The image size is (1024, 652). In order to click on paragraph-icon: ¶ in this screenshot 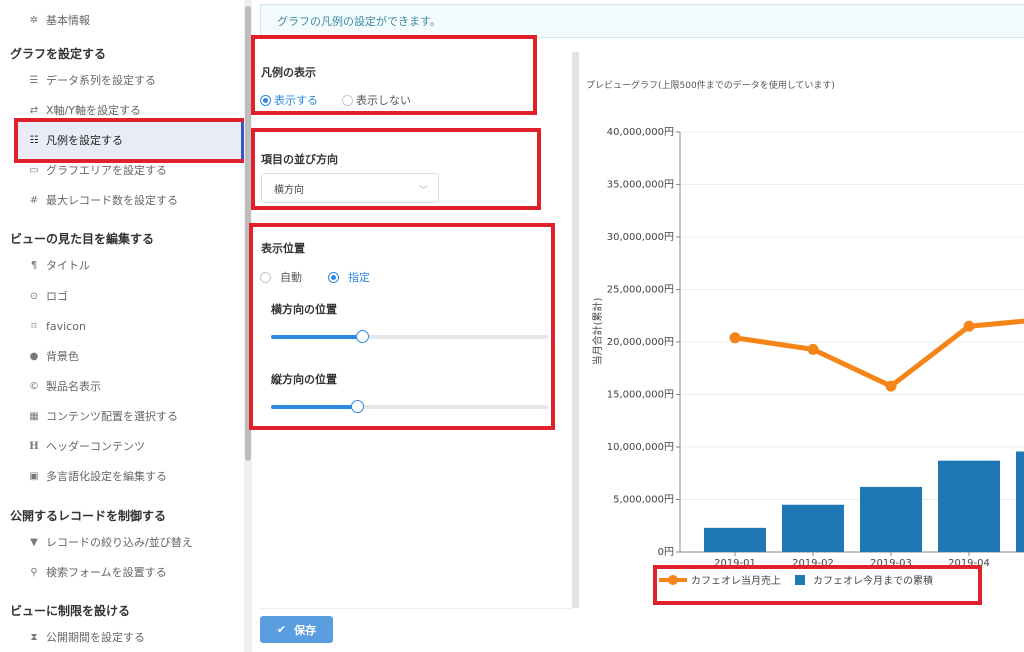, I will do `click(34, 265)`.